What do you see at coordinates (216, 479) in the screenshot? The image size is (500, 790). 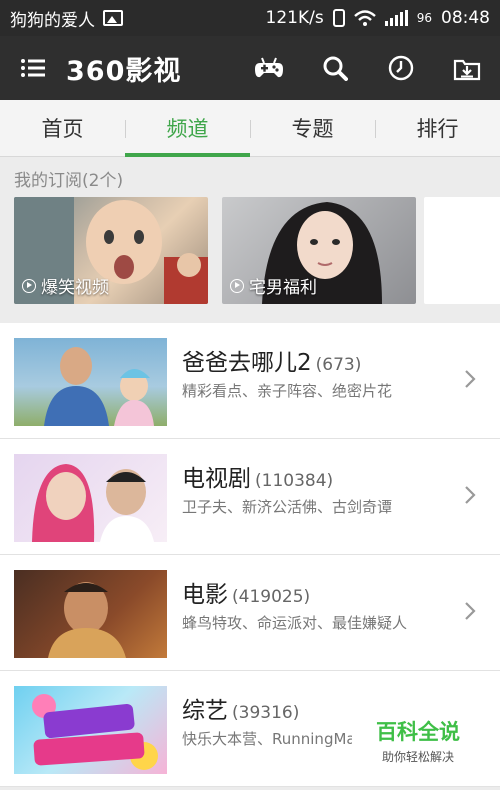 I see `channel-title: 电视剧` at bounding box center [216, 479].